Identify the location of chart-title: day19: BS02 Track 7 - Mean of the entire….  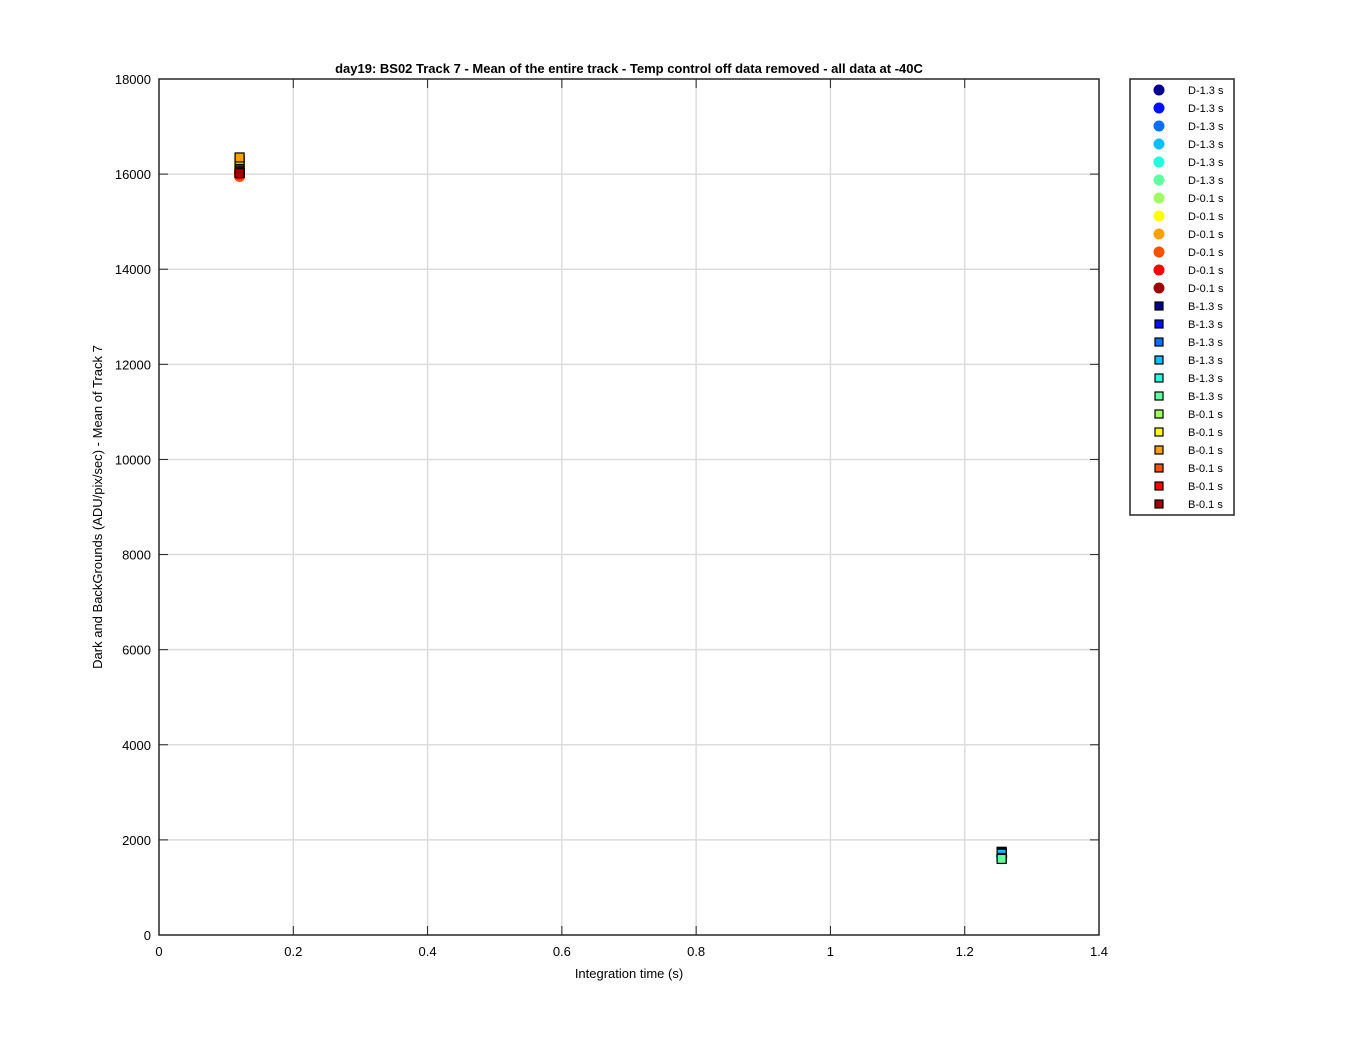
(629, 68).